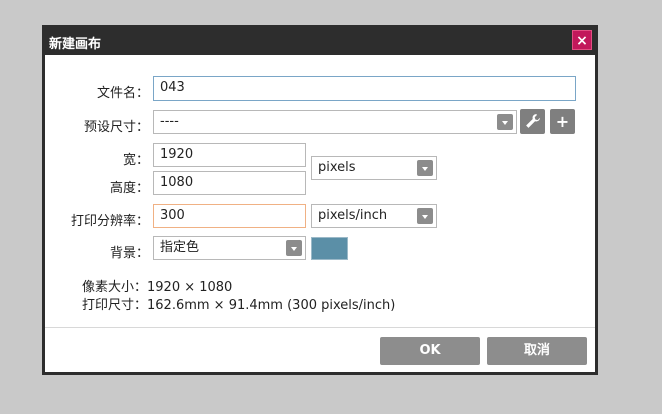 The image size is (662, 414). I want to click on wrench-icon, so click(533, 121).